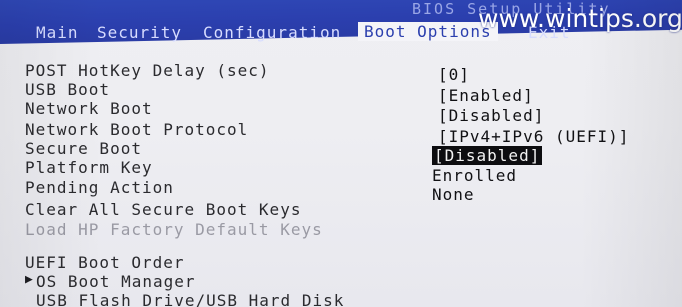  Describe the element at coordinates (136, 129) in the screenshot. I see `setting-label-network-boot-protocol: Network Boot Protocol` at that location.